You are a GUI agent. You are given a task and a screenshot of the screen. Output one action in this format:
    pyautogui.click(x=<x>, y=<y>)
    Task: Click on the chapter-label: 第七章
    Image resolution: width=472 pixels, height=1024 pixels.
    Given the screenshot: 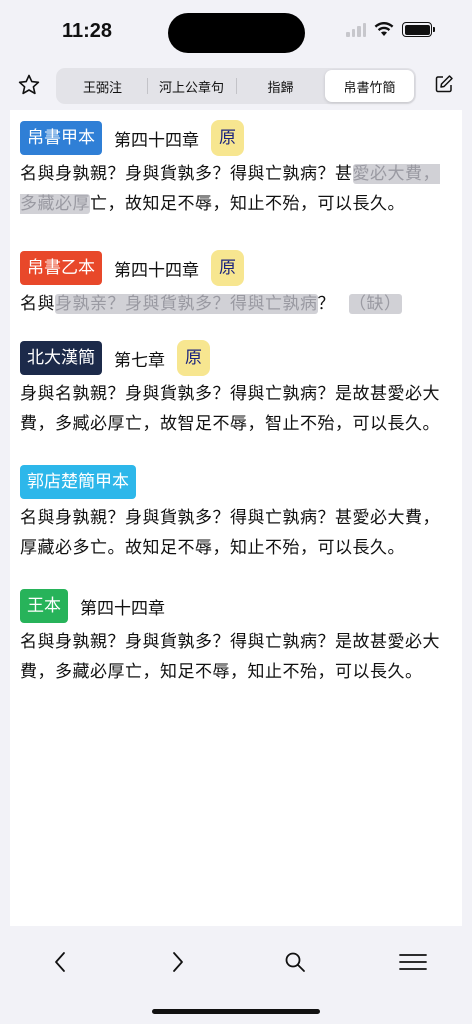 What is the action you would take?
    pyautogui.click(x=139, y=360)
    